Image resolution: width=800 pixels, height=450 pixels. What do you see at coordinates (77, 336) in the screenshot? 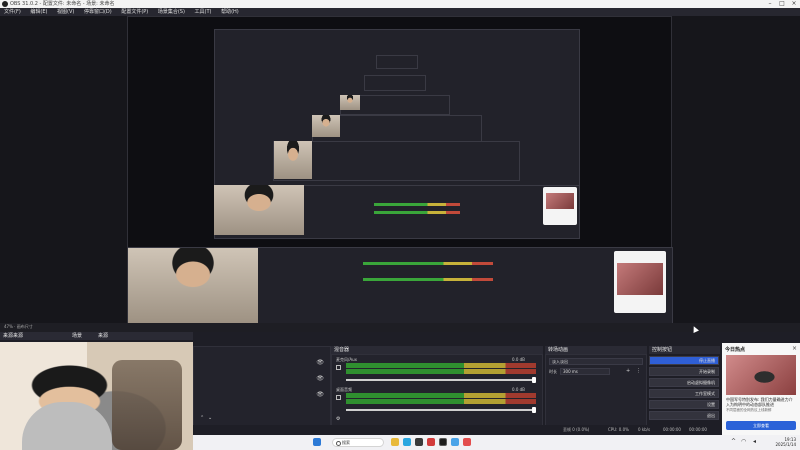
I see `tab-scenes: 场景` at bounding box center [77, 336].